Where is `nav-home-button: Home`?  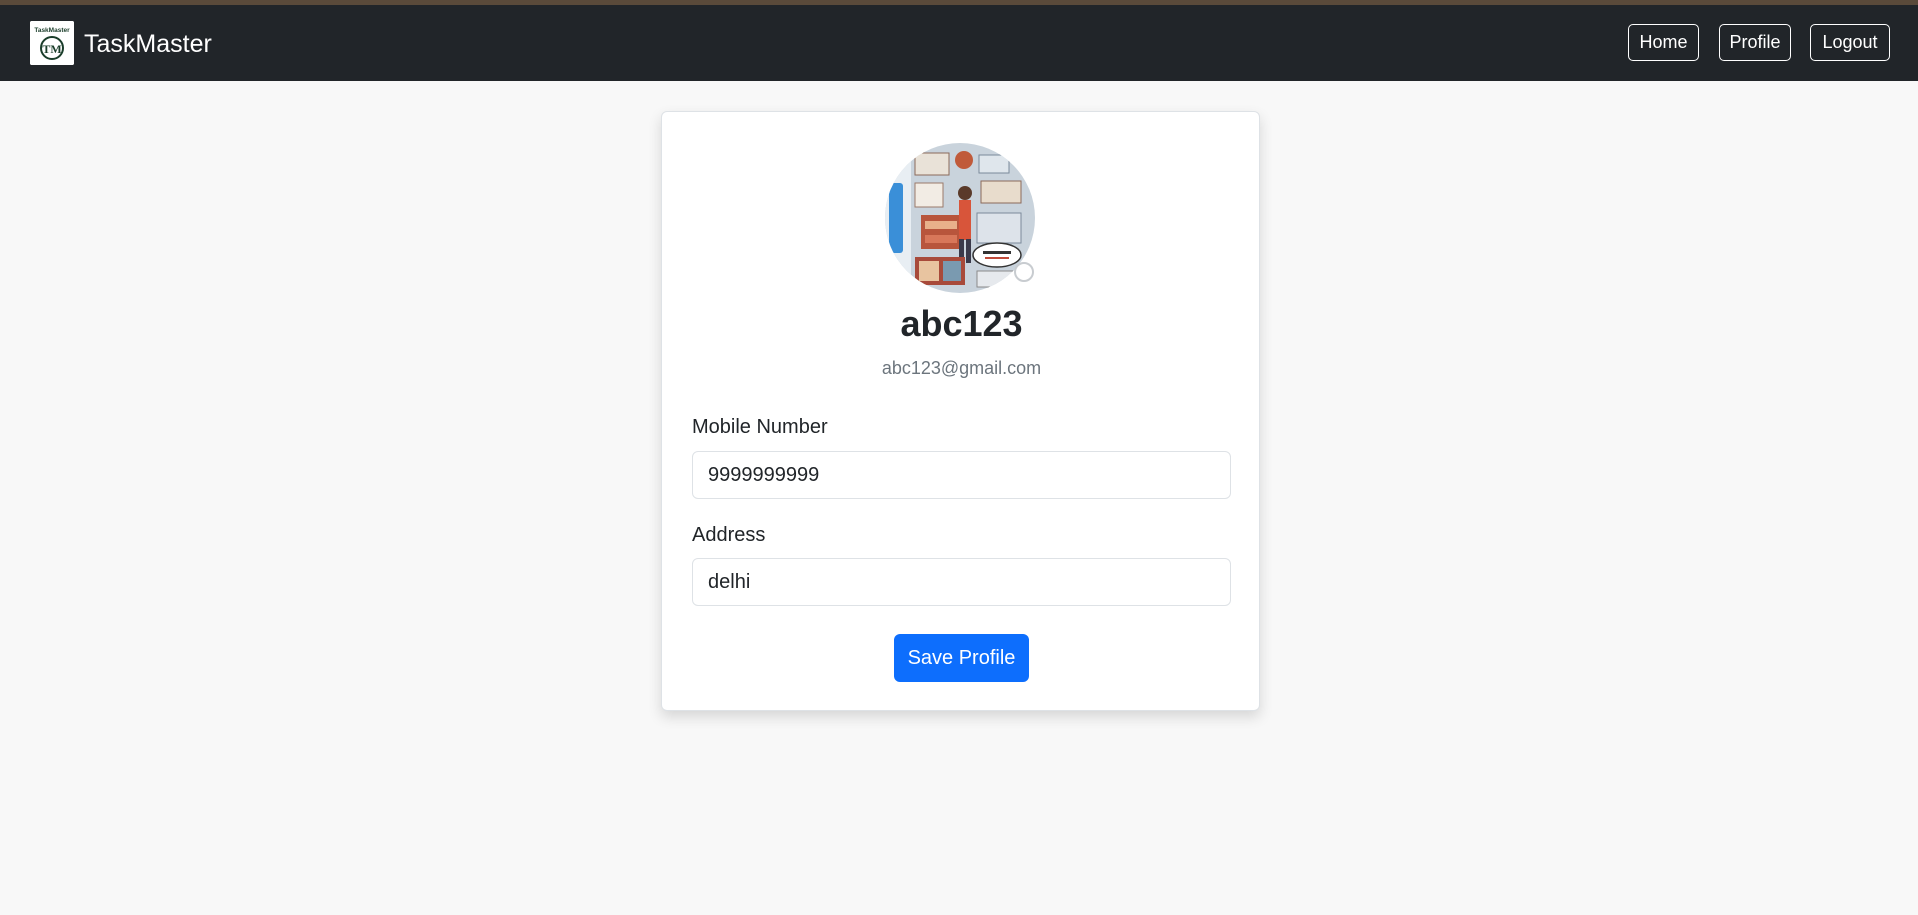 nav-home-button: Home is located at coordinates (1663, 42).